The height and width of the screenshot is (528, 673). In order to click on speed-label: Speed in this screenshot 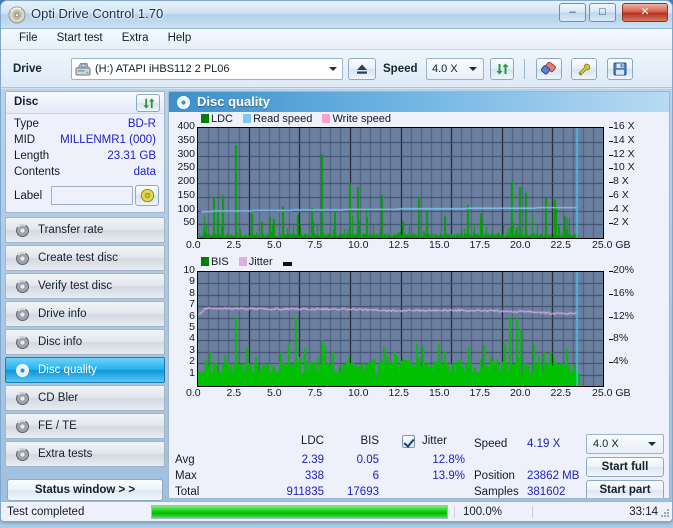, I will do `click(400, 69)`.